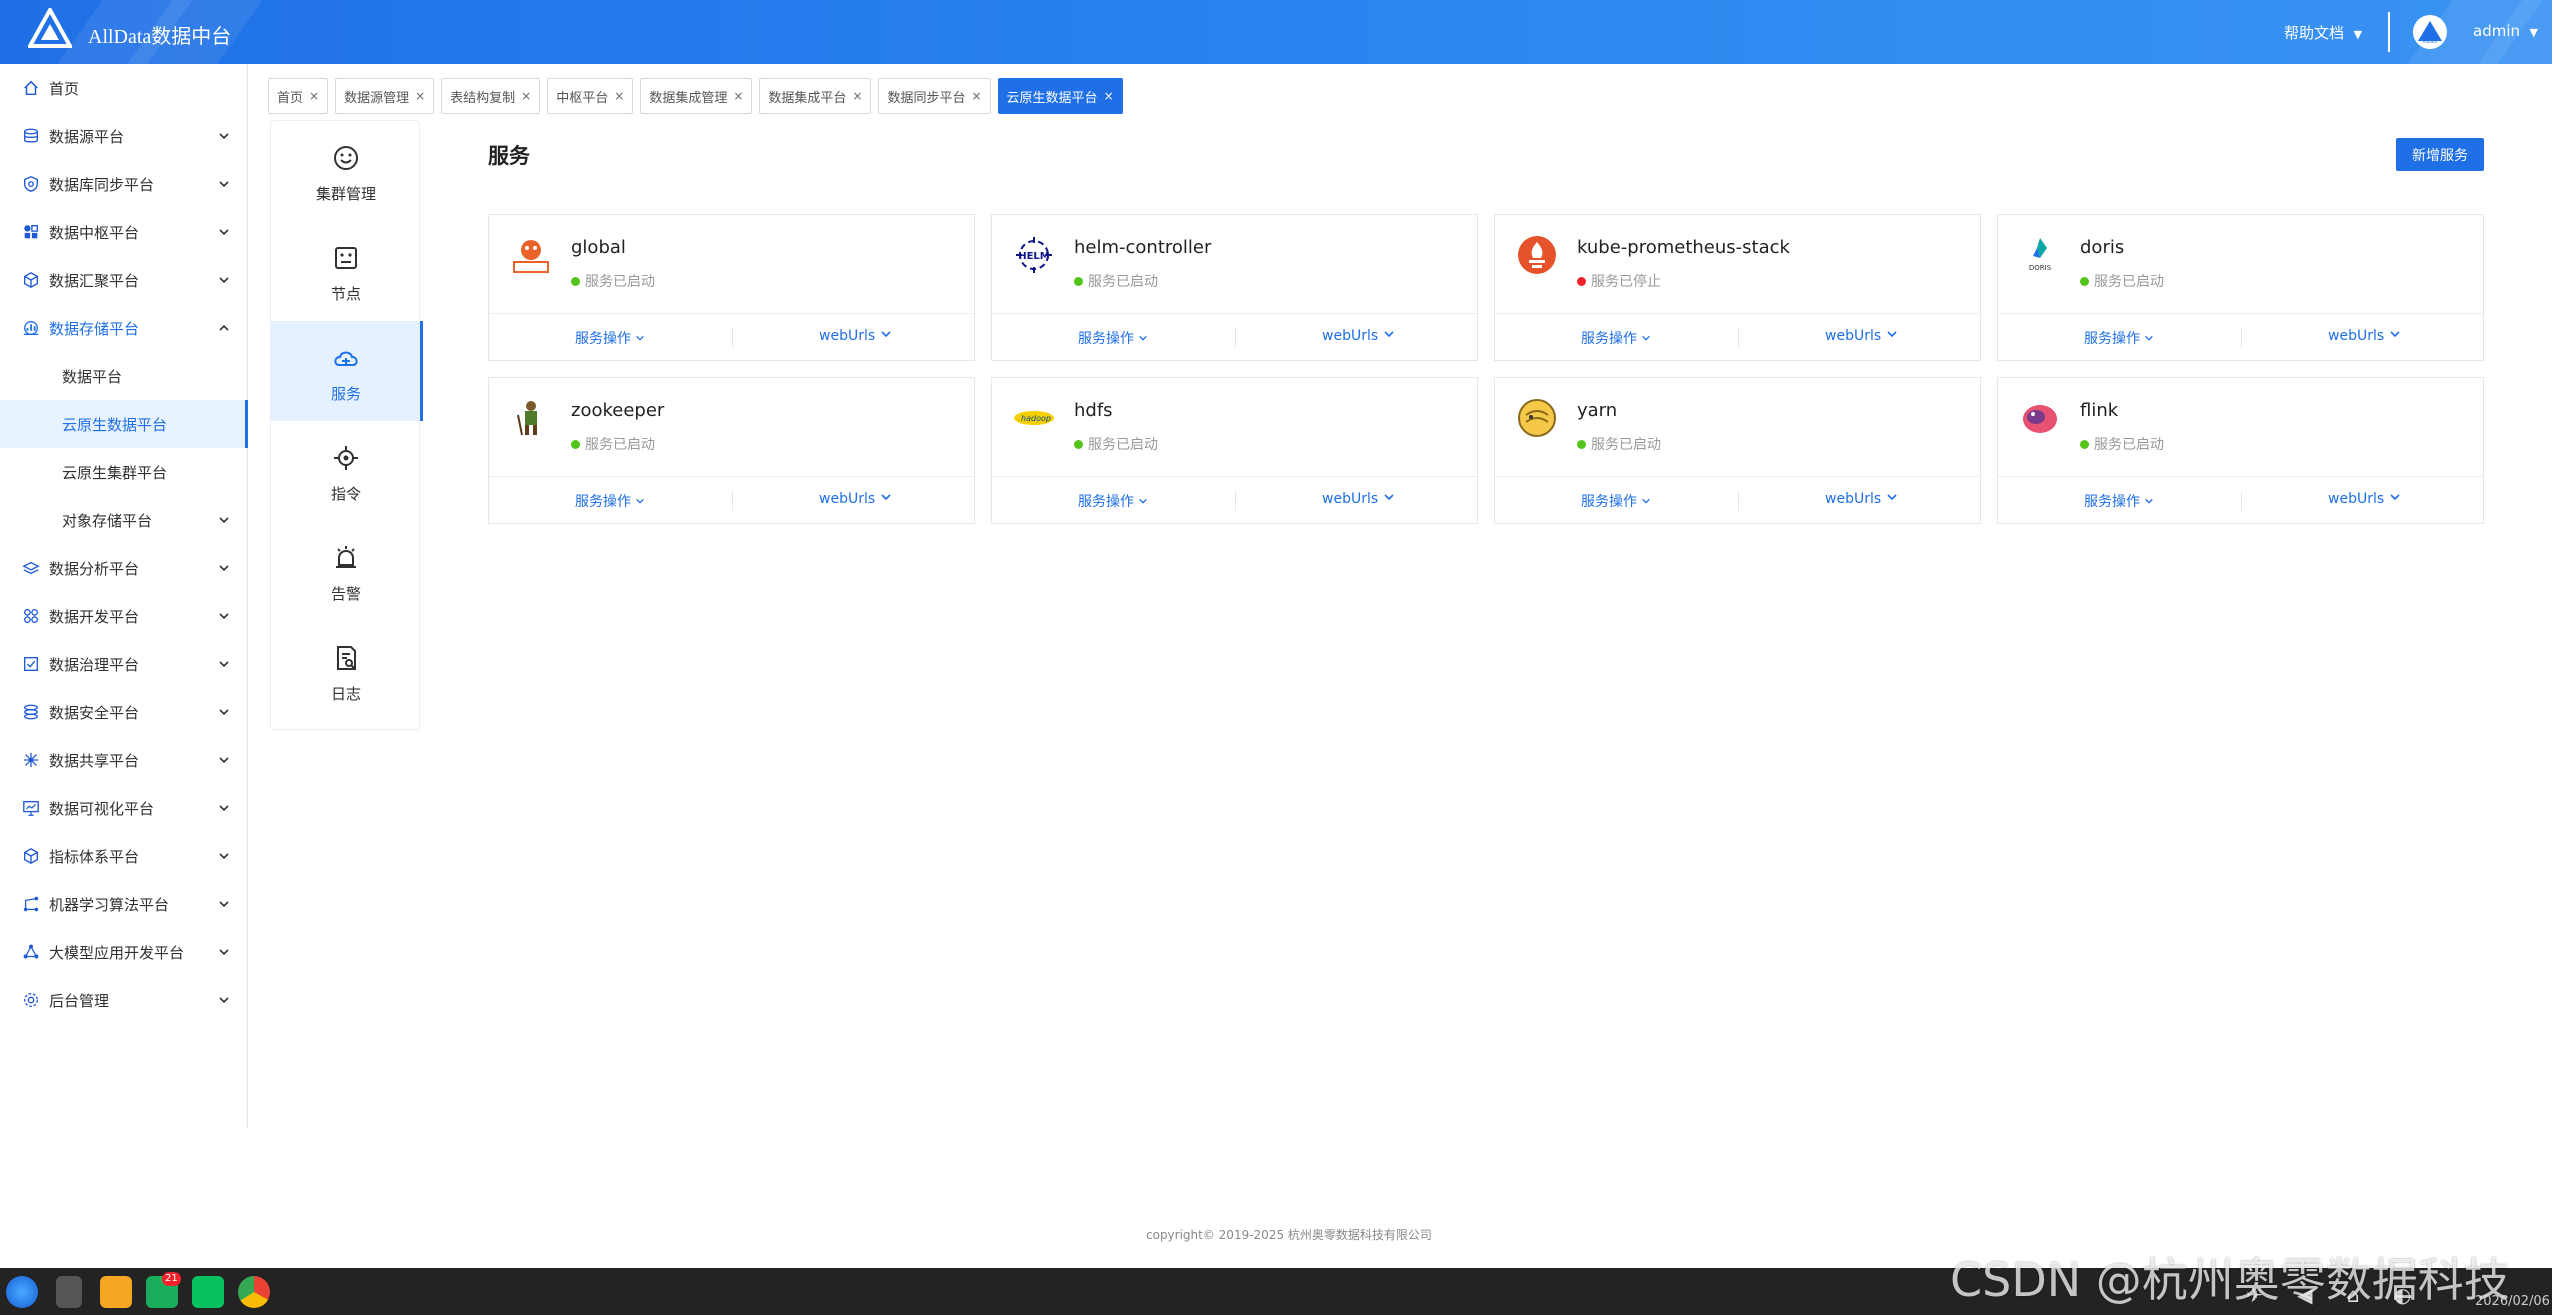 Image resolution: width=2552 pixels, height=1315 pixels. What do you see at coordinates (124, 712) in the screenshot?
I see `sidebar-item: 数据安全平台` at bounding box center [124, 712].